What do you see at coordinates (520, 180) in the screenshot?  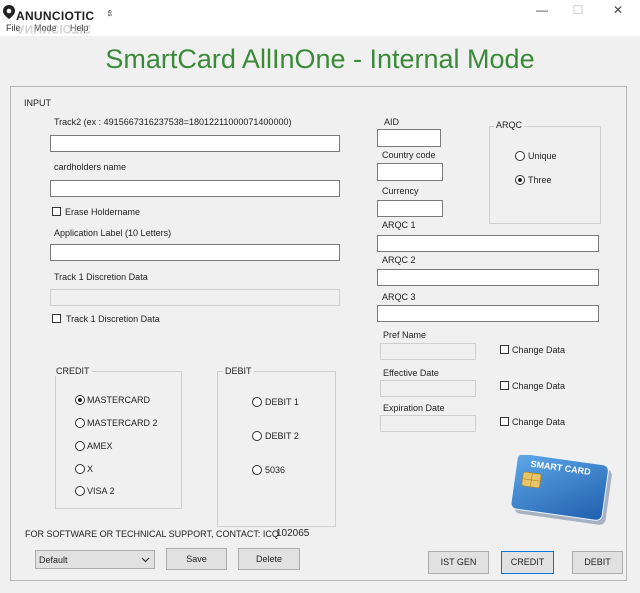 I see `arqc-three-radio` at bounding box center [520, 180].